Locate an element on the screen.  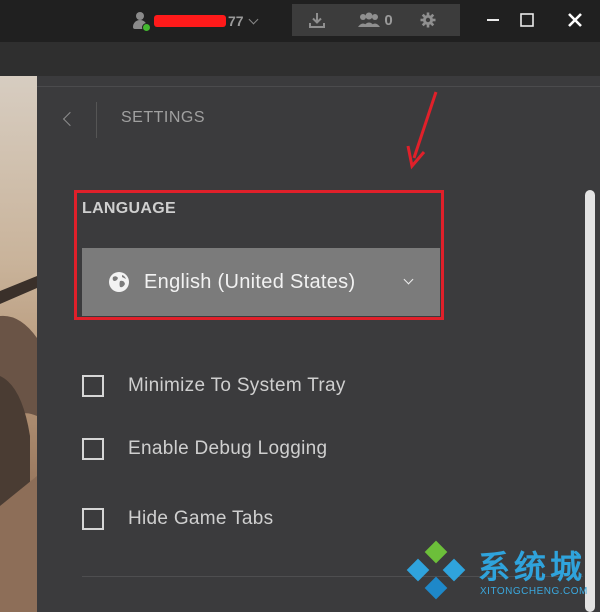
gear-icon is located at coordinates (428, 20).